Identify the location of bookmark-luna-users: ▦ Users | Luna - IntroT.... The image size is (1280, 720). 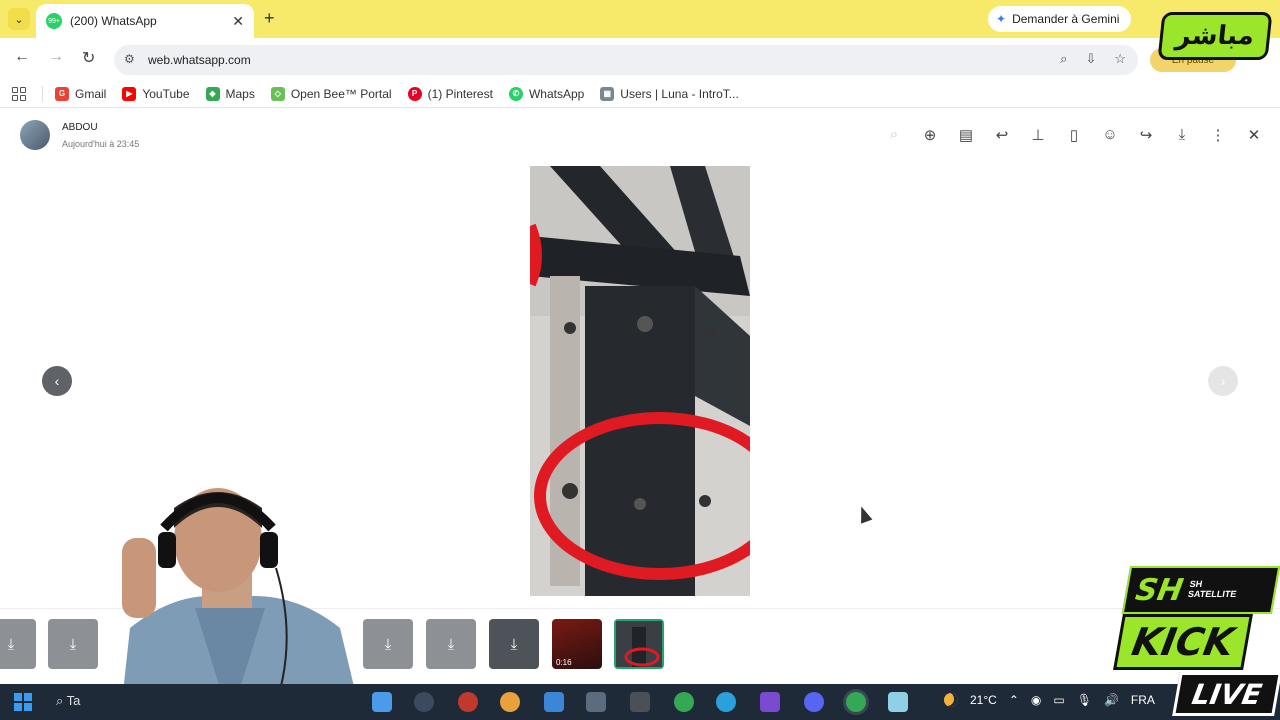
(669, 93).